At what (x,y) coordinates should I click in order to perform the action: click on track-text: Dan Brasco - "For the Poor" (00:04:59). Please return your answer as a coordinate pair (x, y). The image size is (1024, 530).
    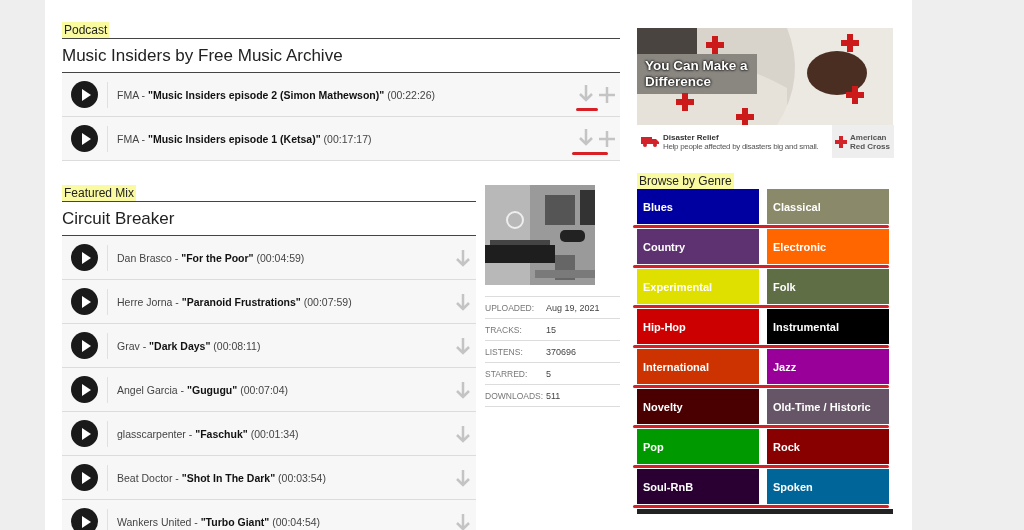
    Looking at the image, I should click on (211, 257).